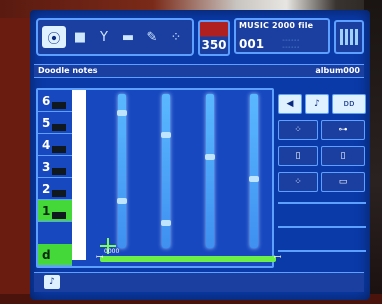  Describe the element at coordinates (291, 44) in the screenshot. I see `file-dots-decoration: ◦◦◦◦◦◦ ◦◦◦◦◦◦` at that location.